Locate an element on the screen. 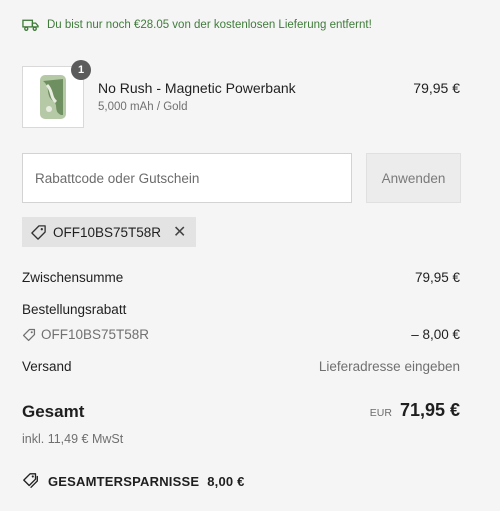 The height and width of the screenshot is (511, 500). quantity-badge: 1 is located at coordinates (81, 70).